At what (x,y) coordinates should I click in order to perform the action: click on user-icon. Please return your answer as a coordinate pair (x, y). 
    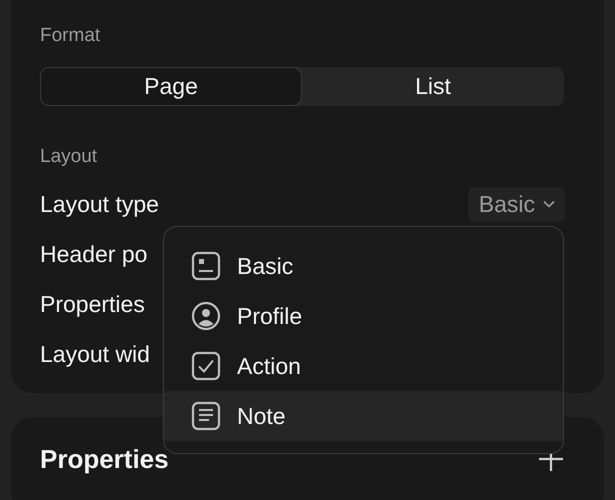
    Looking at the image, I should click on (206, 316).